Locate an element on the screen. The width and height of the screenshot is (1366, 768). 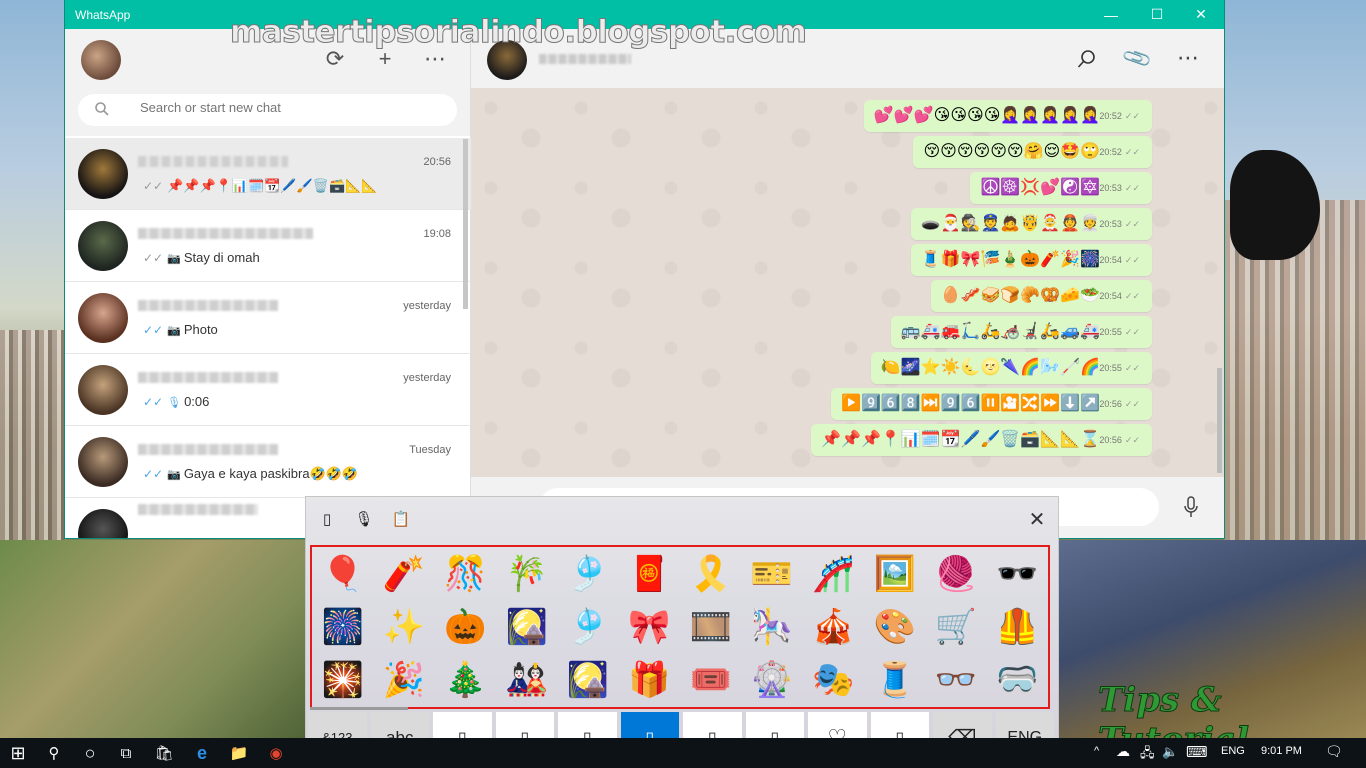
message-bubble: ☮️☸️💢💕☯️🔯 20:53 ✓✓ is located at coordinates (1061, 188).